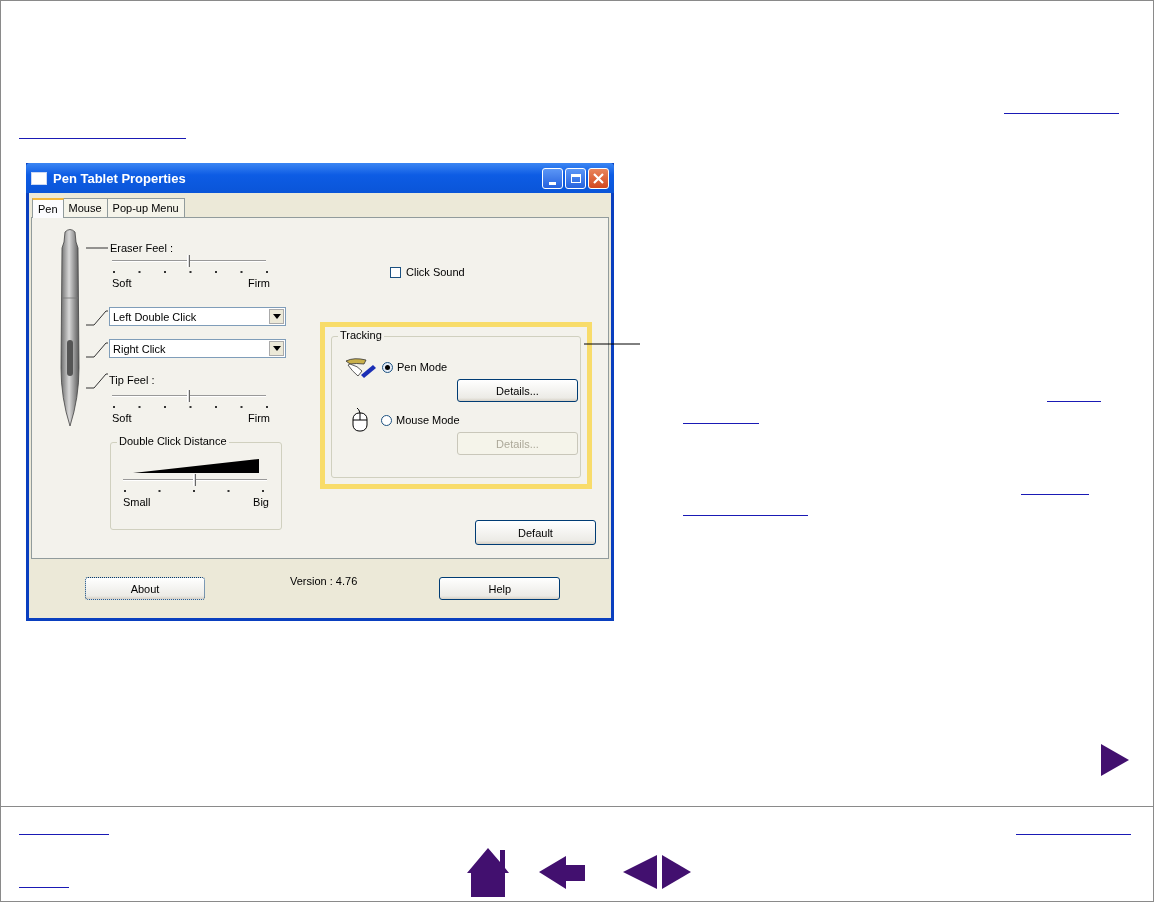 The image size is (1154, 902). What do you see at coordinates (85, 207) in the screenshot?
I see `tab: Mouse` at bounding box center [85, 207].